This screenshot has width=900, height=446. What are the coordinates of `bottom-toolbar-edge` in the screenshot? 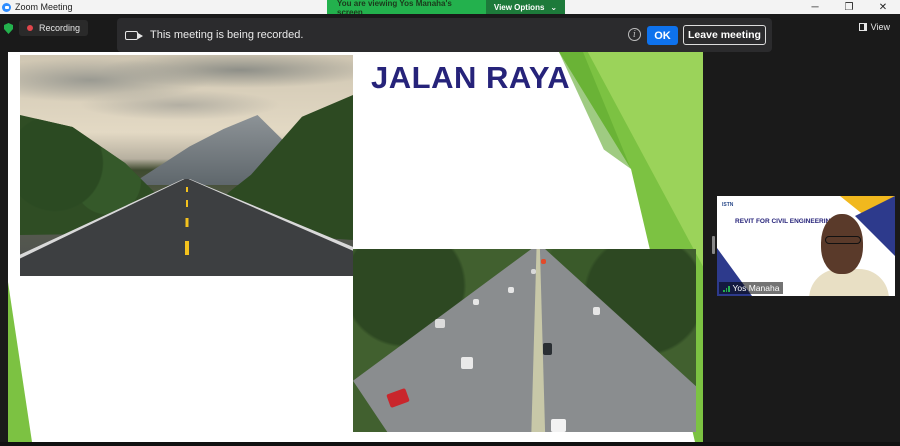 It's located at (450, 444).